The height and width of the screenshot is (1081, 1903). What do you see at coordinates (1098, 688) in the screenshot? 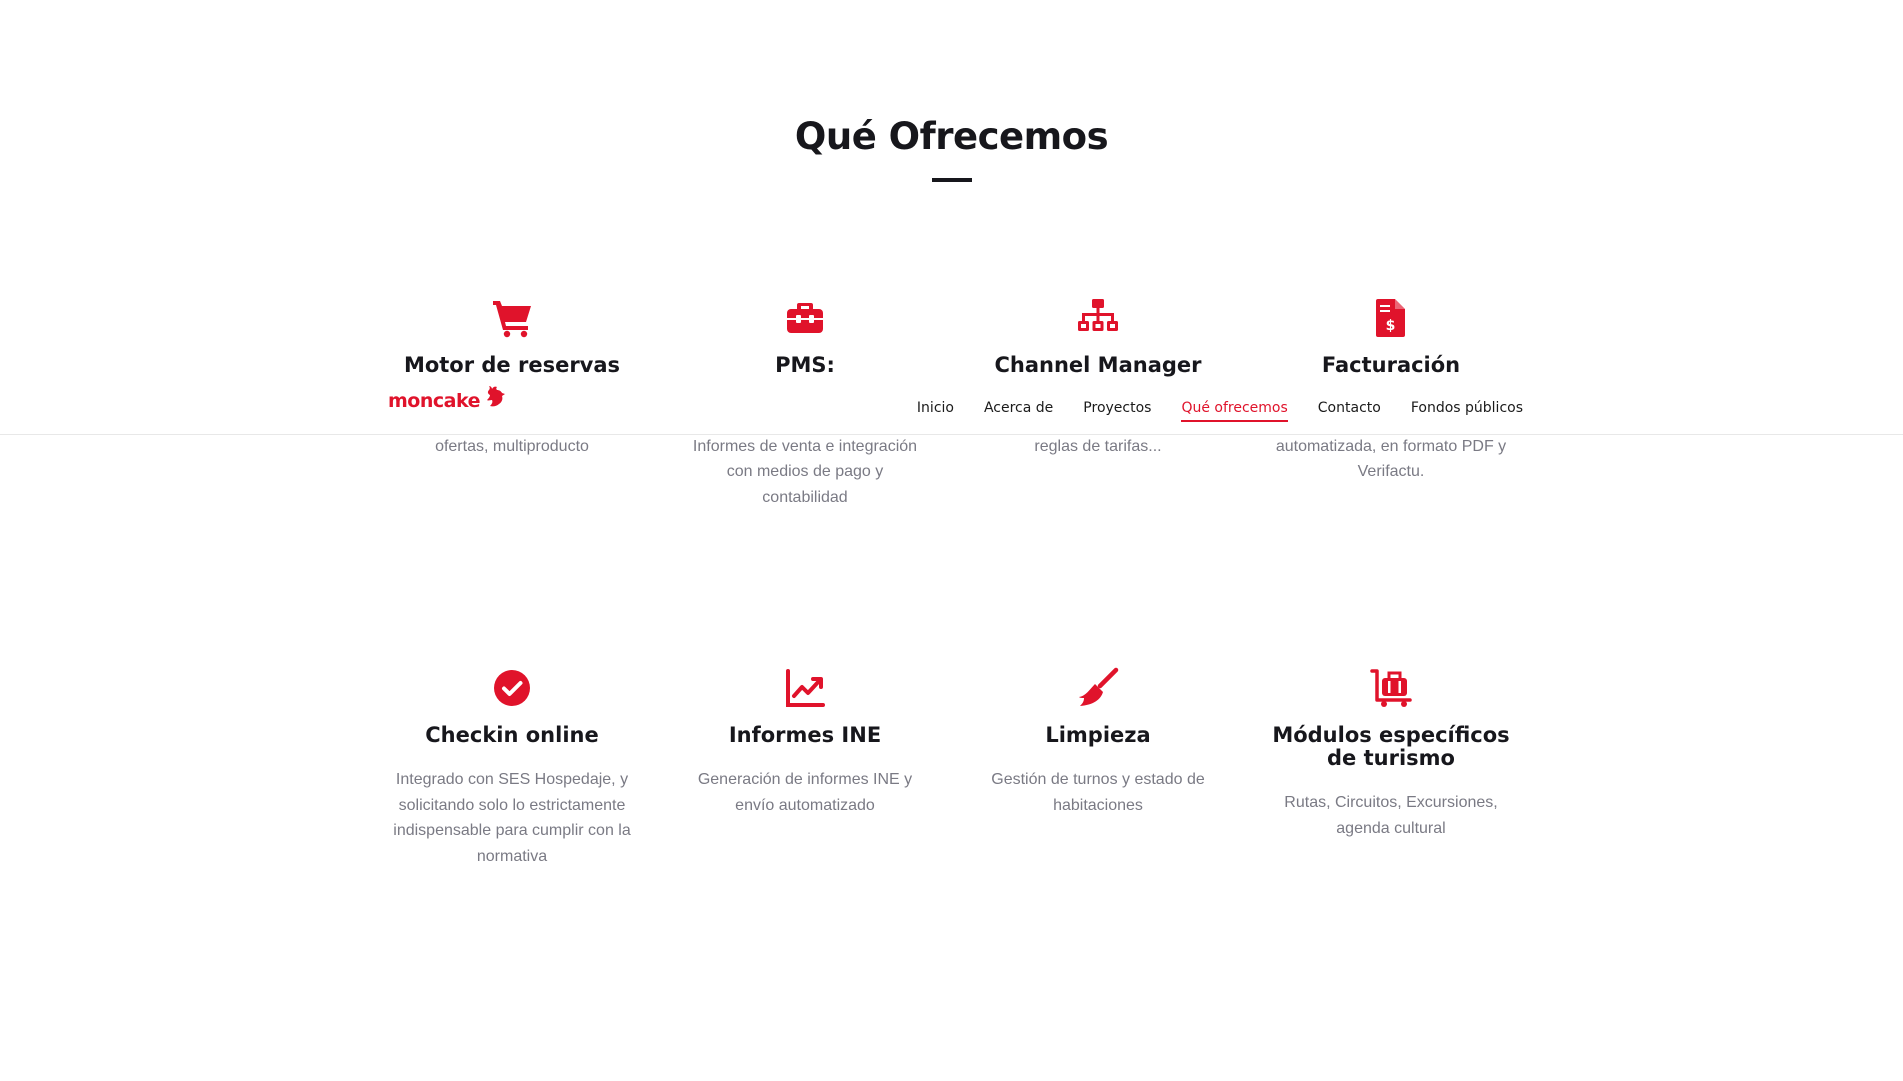
I see `broom-icon` at bounding box center [1098, 688].